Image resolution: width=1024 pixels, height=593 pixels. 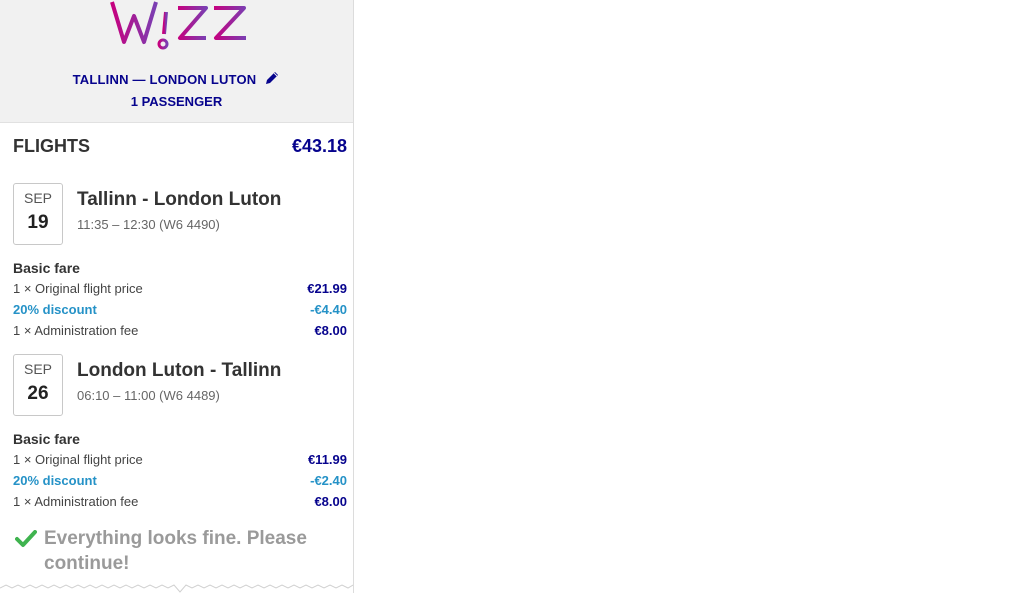 What do you see at coordinates (328, 309) in the screenshot?
I see `discount-value: -€4.40` at bounding box center [328, 309].